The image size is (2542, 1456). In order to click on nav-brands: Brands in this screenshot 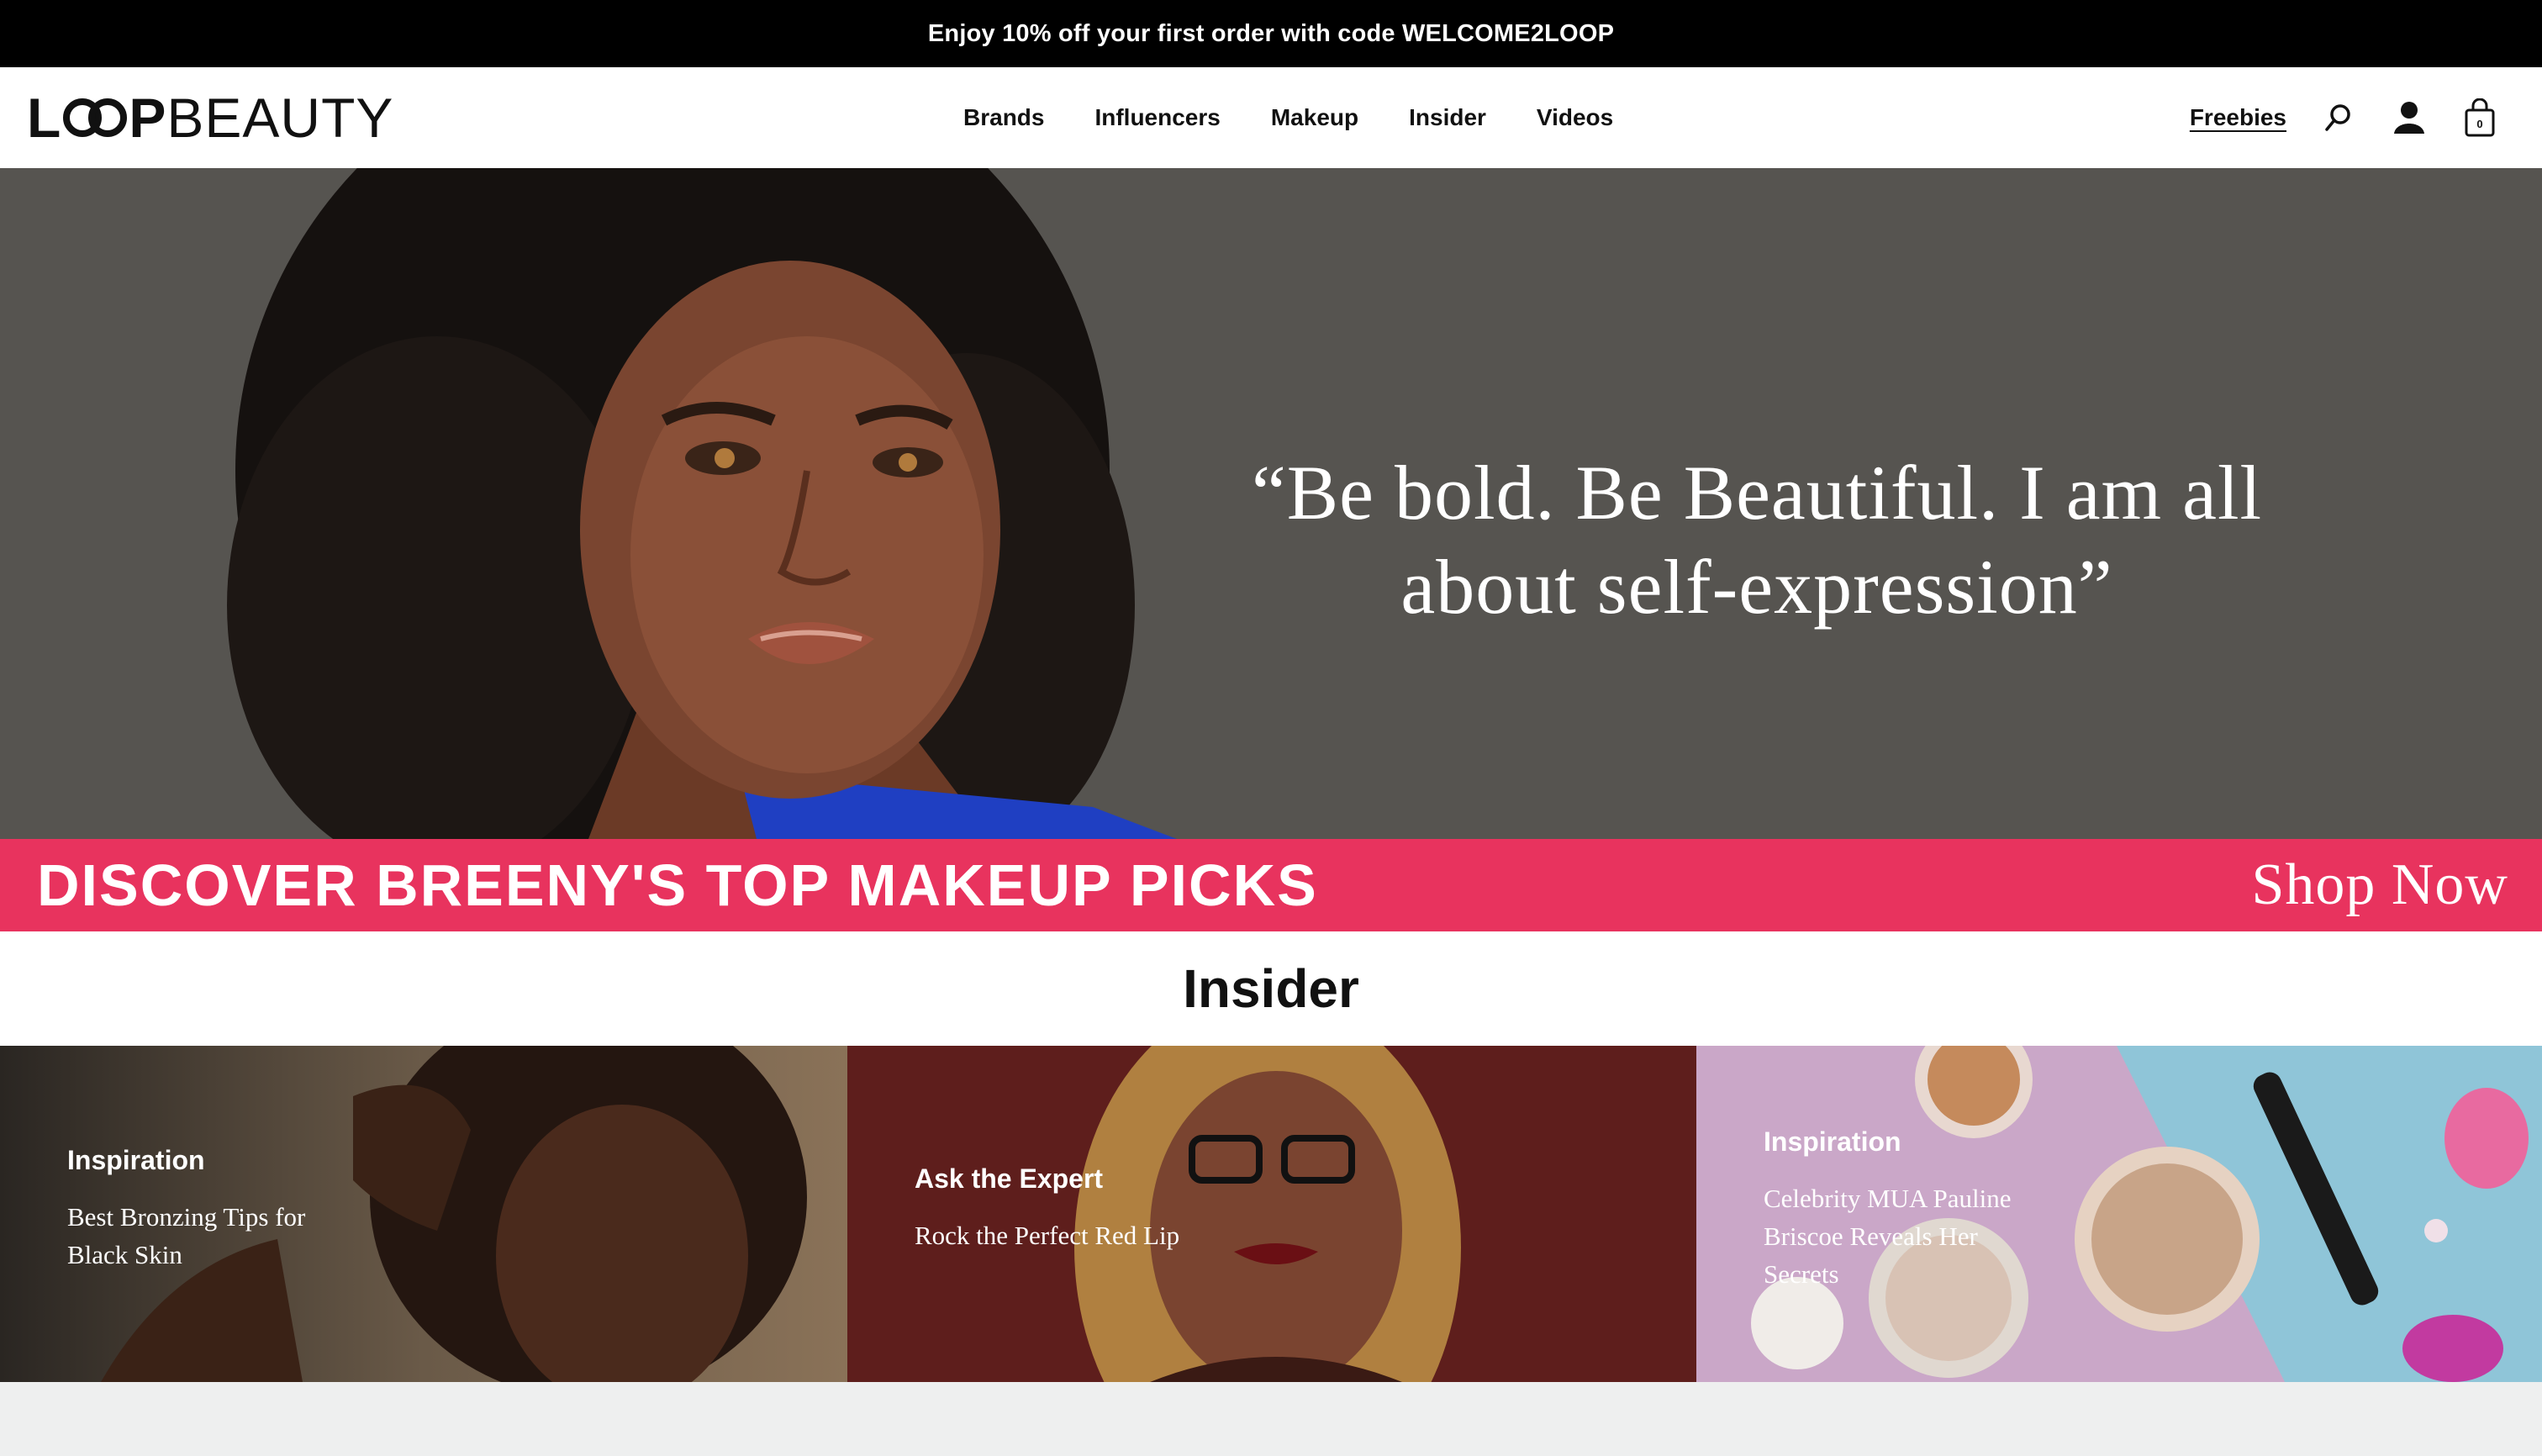, I will do `click(1003, 117)`.